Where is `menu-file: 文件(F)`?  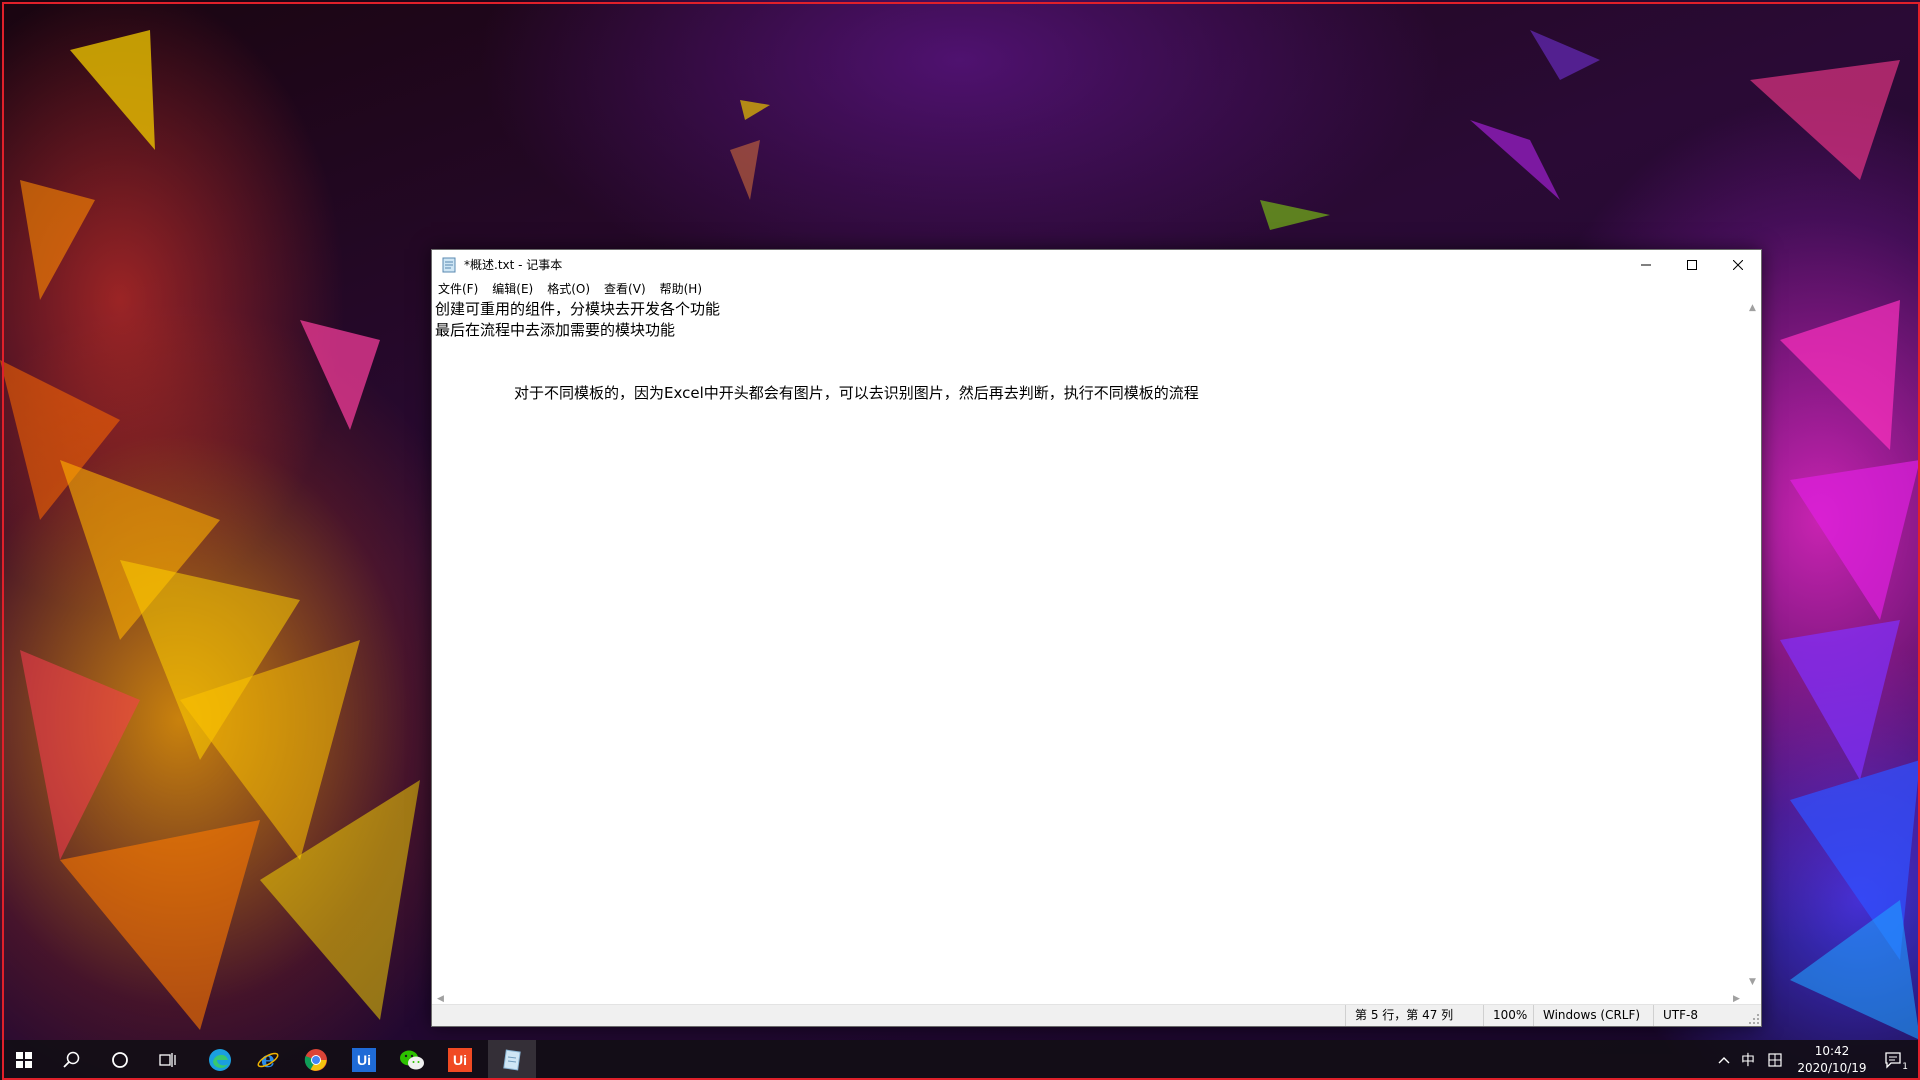 menu-file: 文件(F) is located at coordinates (458, 289).